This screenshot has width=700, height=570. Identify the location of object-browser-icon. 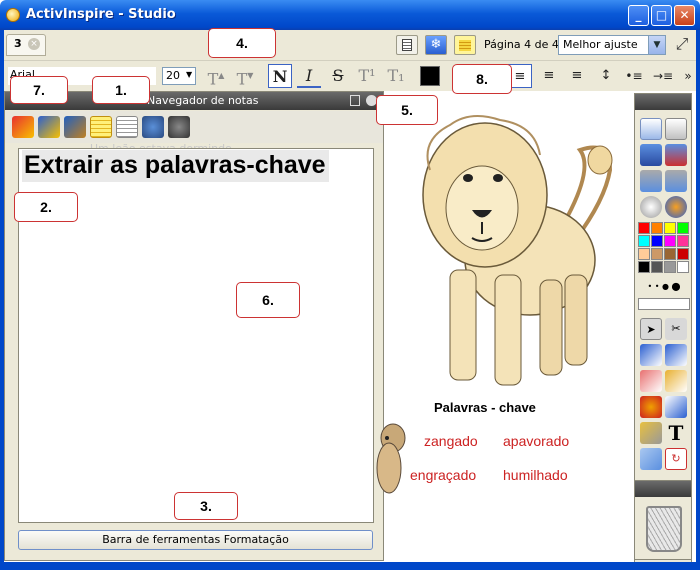
(75, 127).